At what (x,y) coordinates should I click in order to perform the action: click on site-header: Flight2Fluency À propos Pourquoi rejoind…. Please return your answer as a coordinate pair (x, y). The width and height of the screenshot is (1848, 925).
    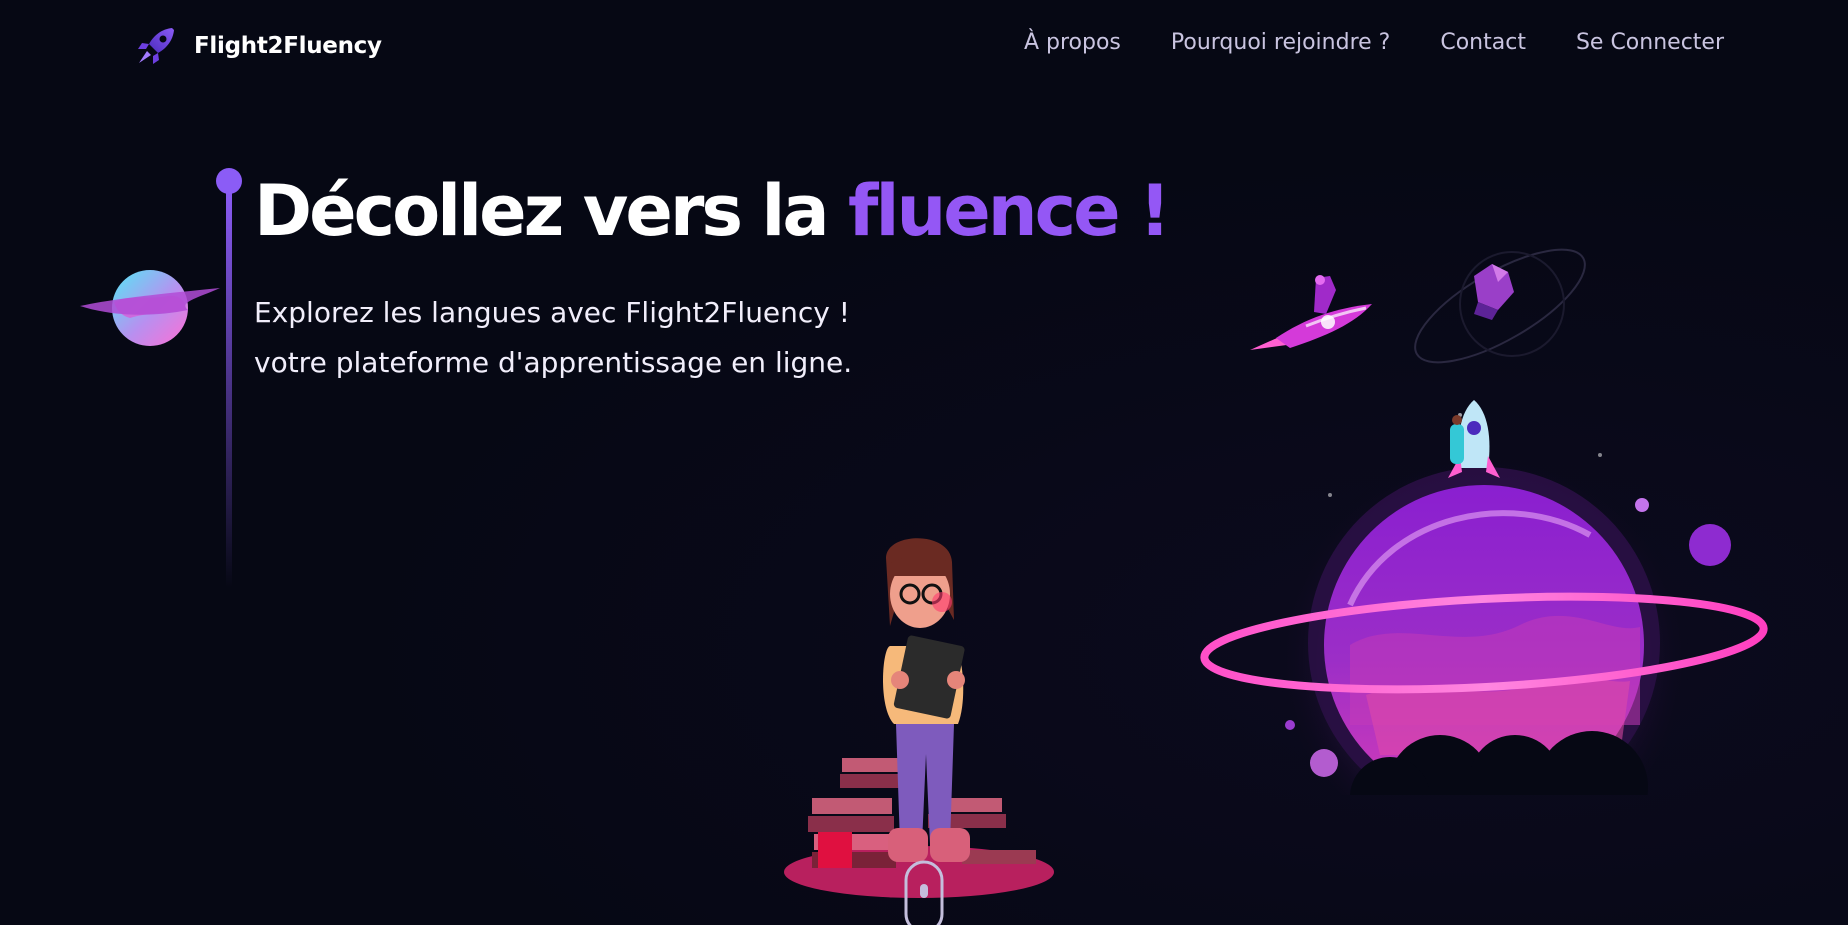
    Looking at the image, I should click on (924, 48).